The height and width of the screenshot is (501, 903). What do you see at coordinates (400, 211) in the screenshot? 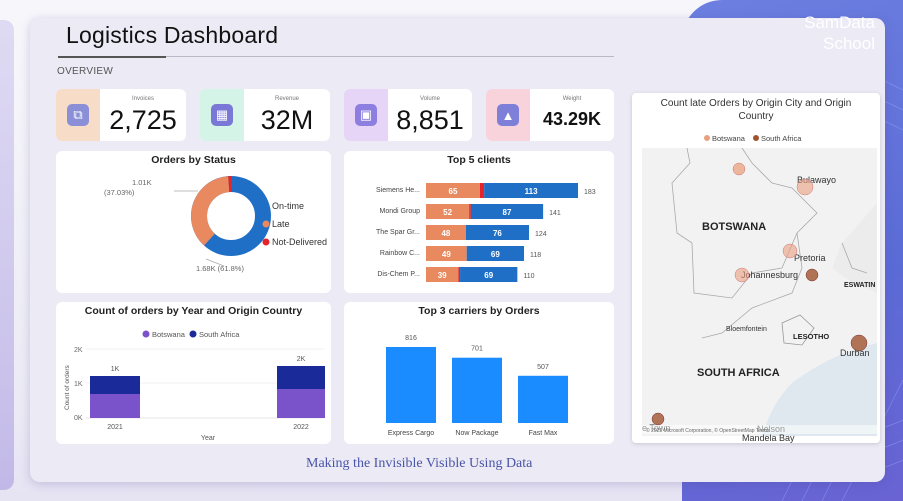
I see `client-name: Mondi Group` at bounding box center [400, 211].